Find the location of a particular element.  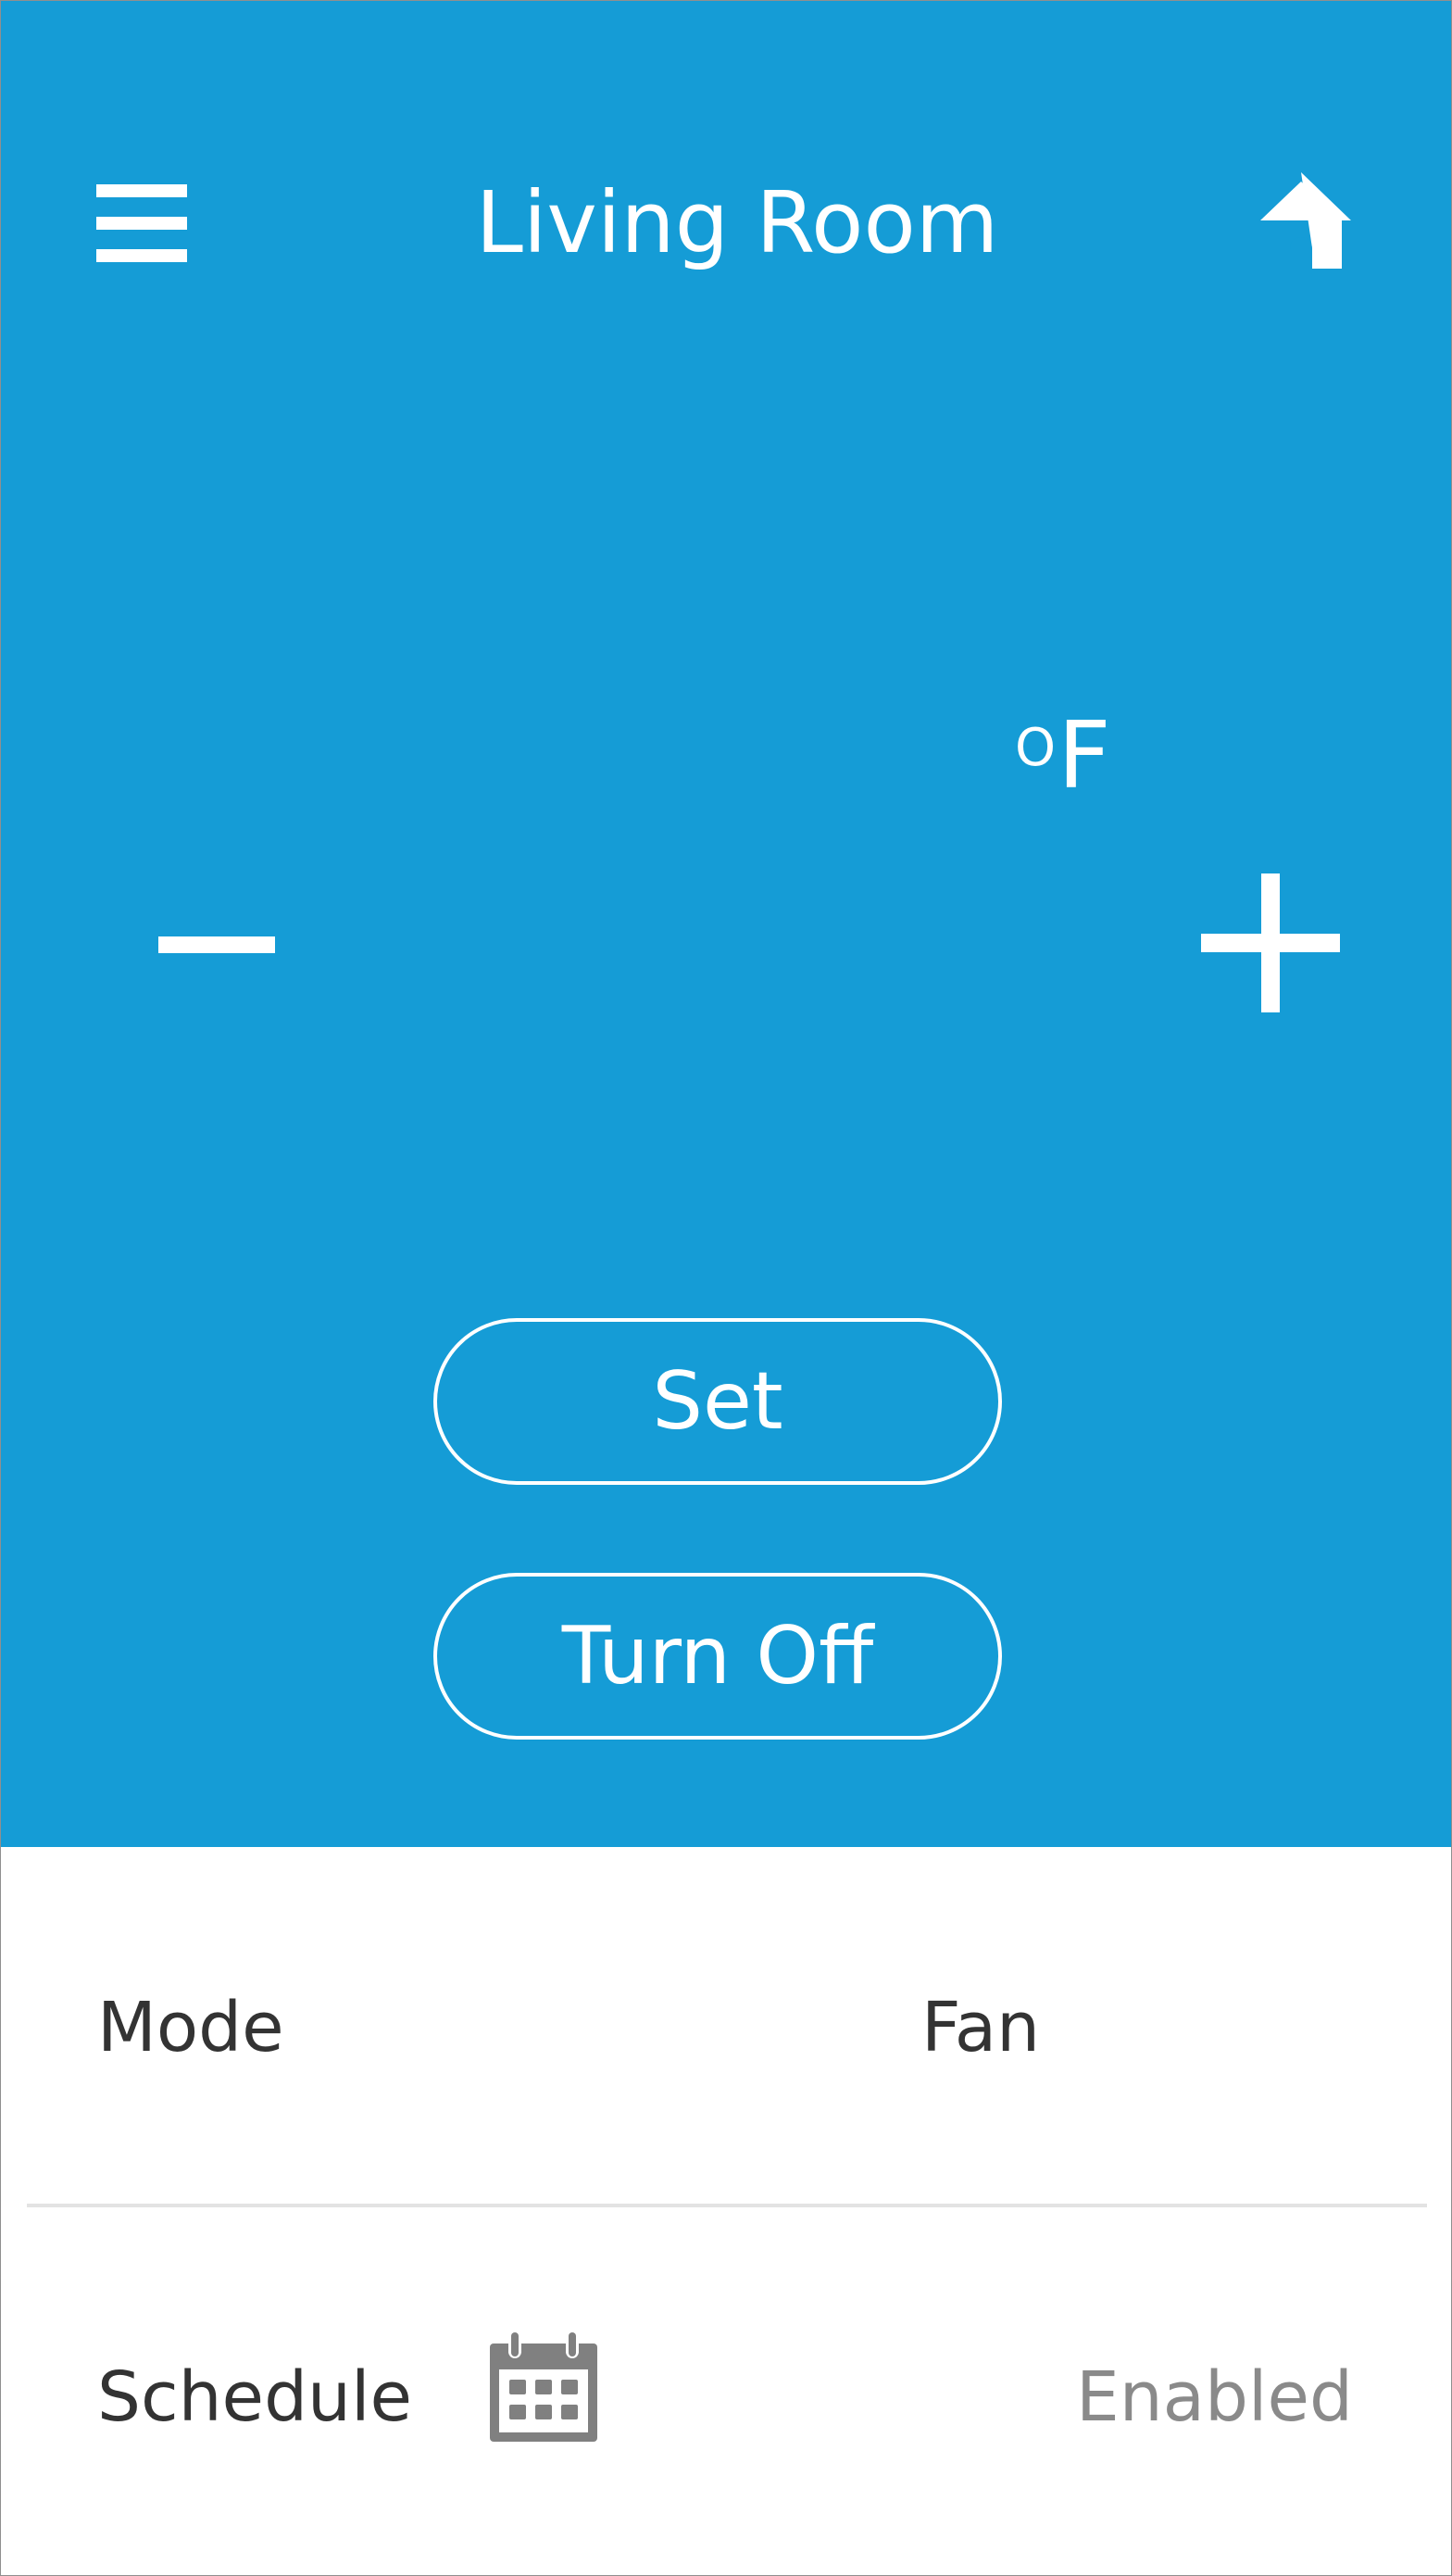

hamburger-menu-icon is located at coordinates (141, 223).